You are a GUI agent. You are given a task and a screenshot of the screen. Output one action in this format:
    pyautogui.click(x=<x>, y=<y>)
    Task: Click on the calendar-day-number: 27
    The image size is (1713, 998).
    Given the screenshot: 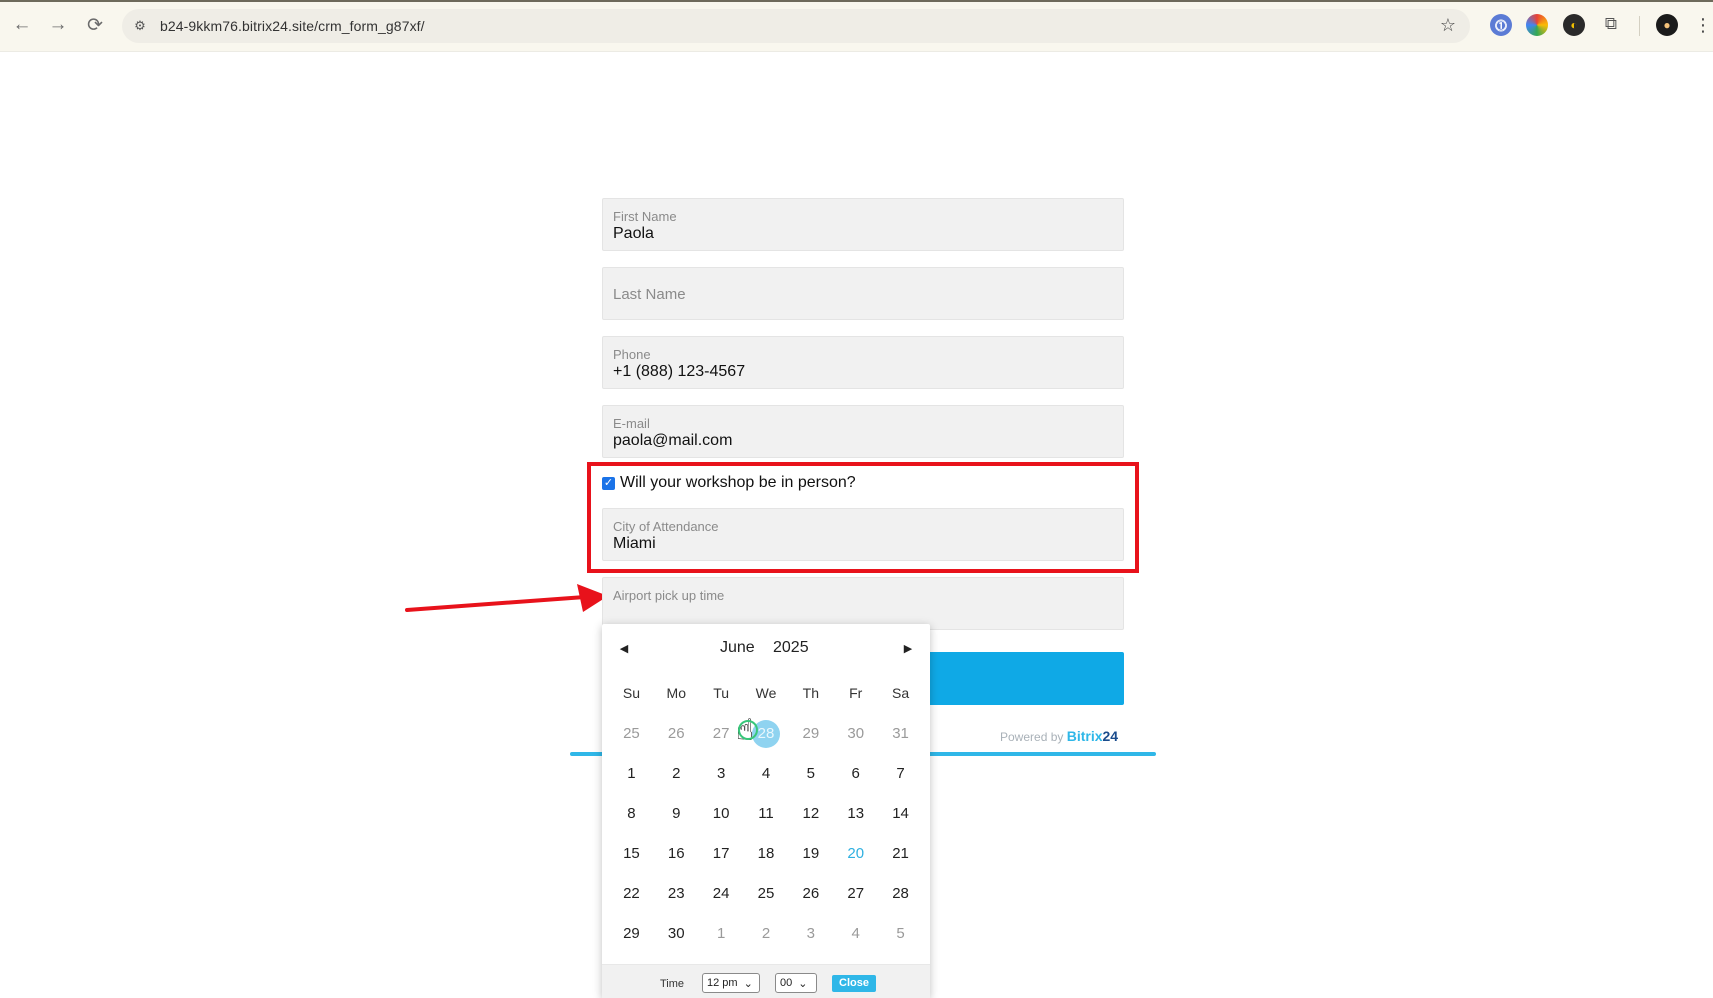 What is the action you would take?
    pyautogui.click(x=856, y=893)
    